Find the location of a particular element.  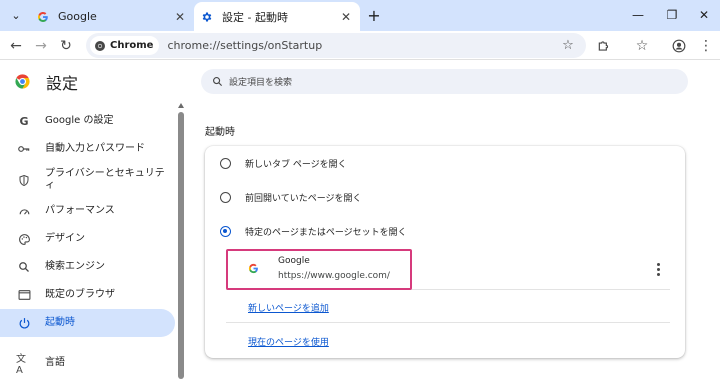

url-text: chrome://settings/onStartup is located at coordinates (245, 45).